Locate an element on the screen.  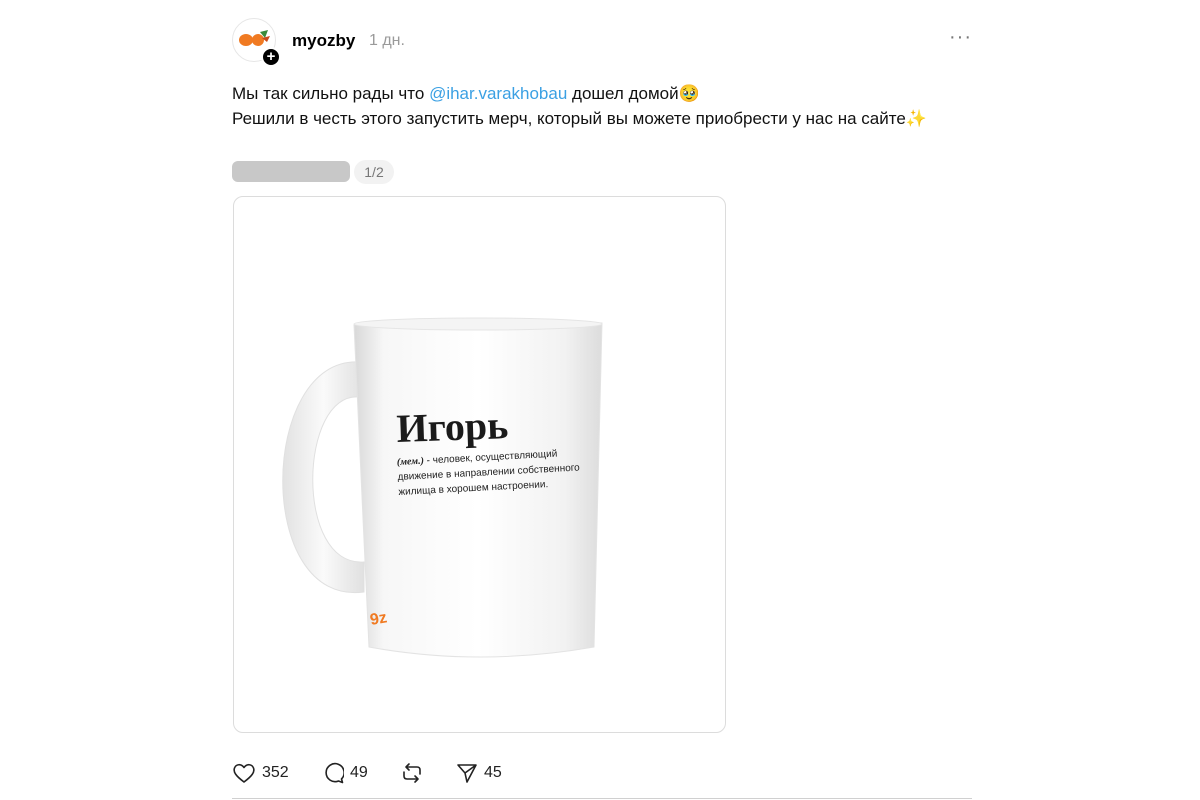
like-button: 352 is located at coordinates (260, 773).